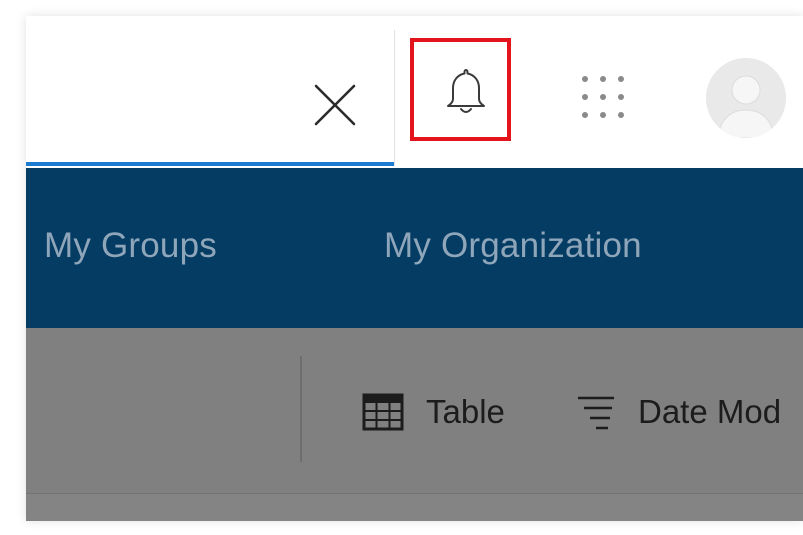 The height and width of the screenshot is (535, 803). What do you see at coordinates (210, 91) in the screenshot?
I see `search-area` at bounding box center [210, 91].